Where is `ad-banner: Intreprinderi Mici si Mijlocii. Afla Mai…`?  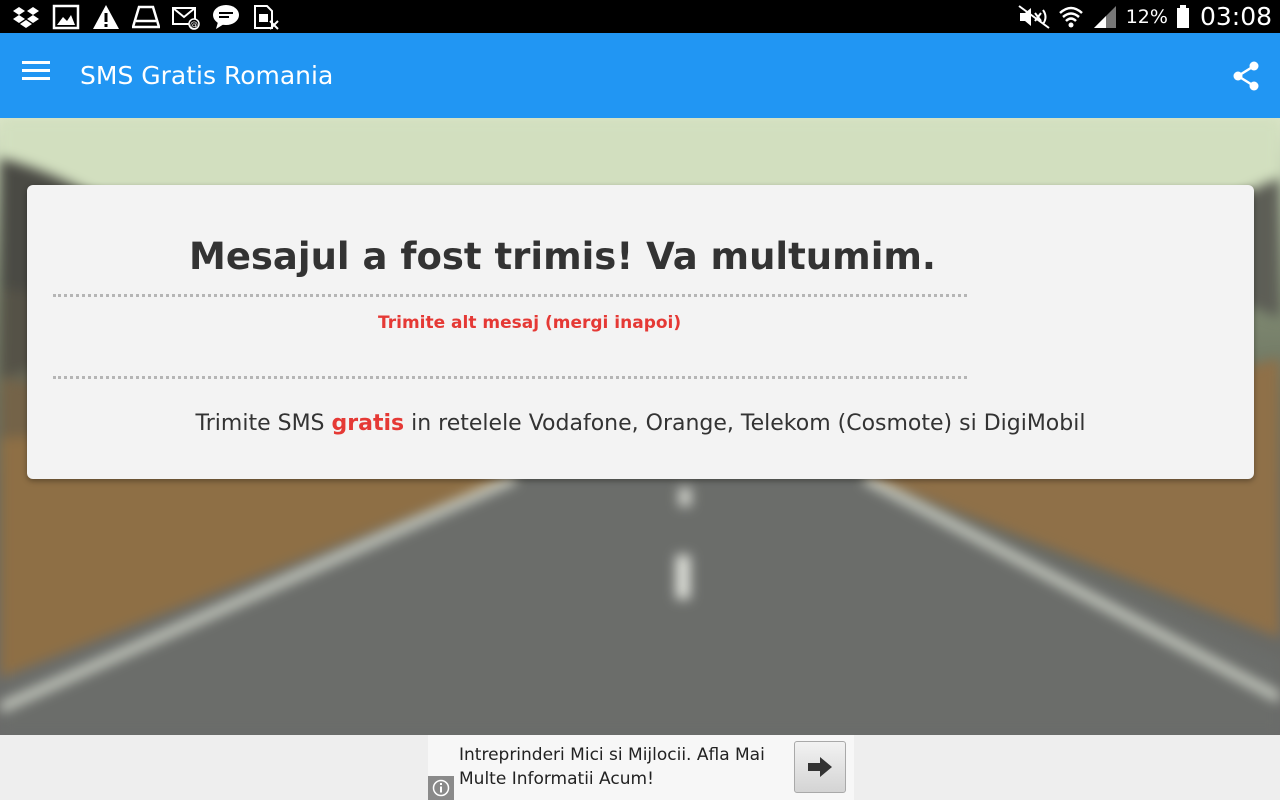
ad-banner: Intreprinderi Mici si Mijlocii. Afla Mai… is located at coordinates (641, 767).